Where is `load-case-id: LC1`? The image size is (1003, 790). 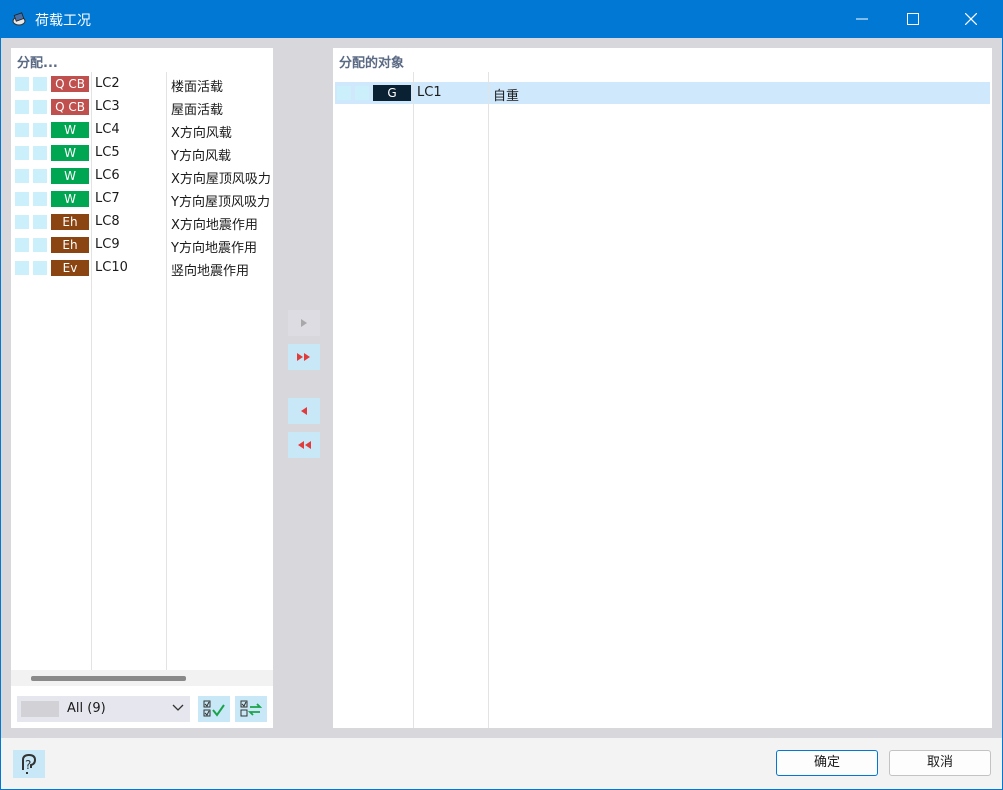 load-case-id: LC1 is located at coordinates (429, 92).